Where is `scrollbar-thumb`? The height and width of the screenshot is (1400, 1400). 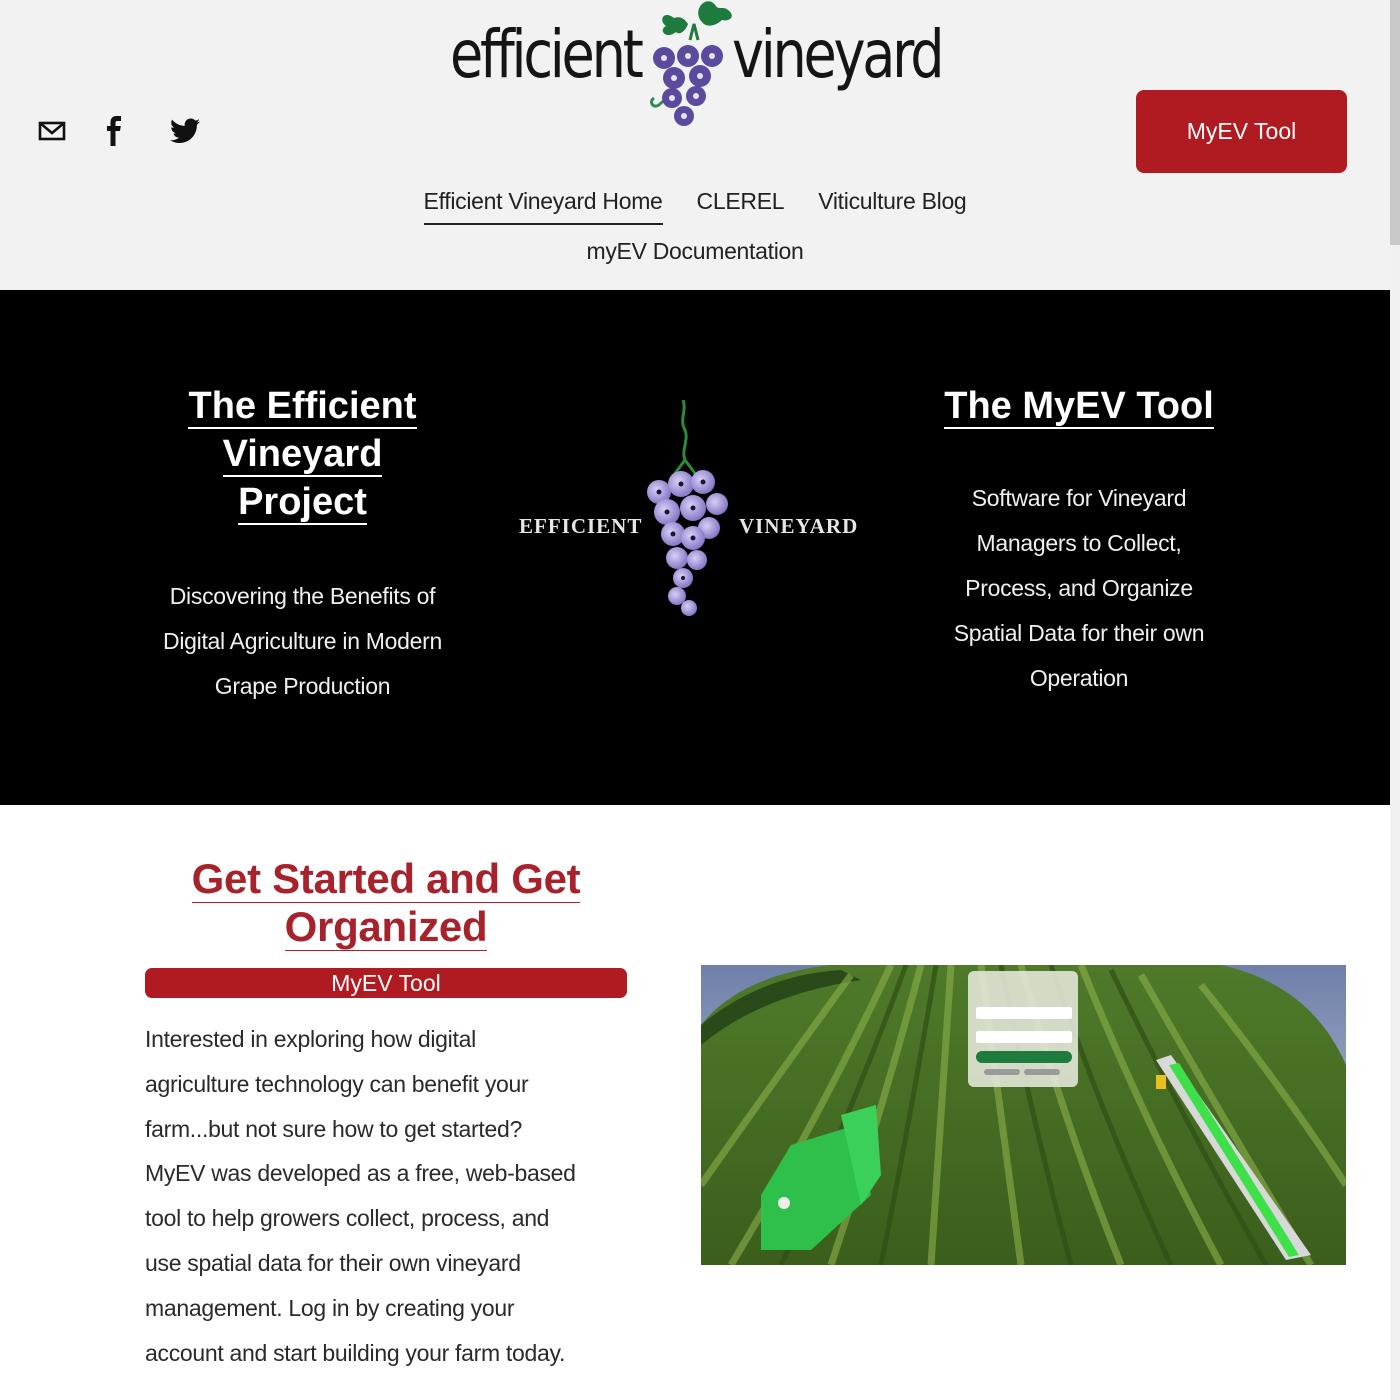 scrollbar-thumb is located at coordinates (1395, 122).